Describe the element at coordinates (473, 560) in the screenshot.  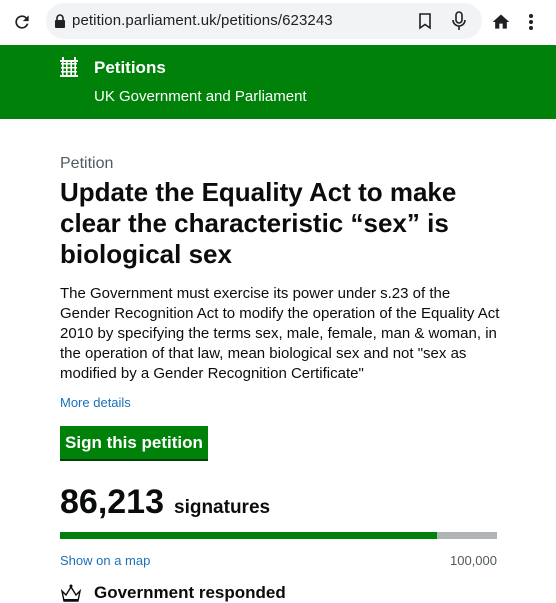
I see `signature-goal: 100,000` at that location.